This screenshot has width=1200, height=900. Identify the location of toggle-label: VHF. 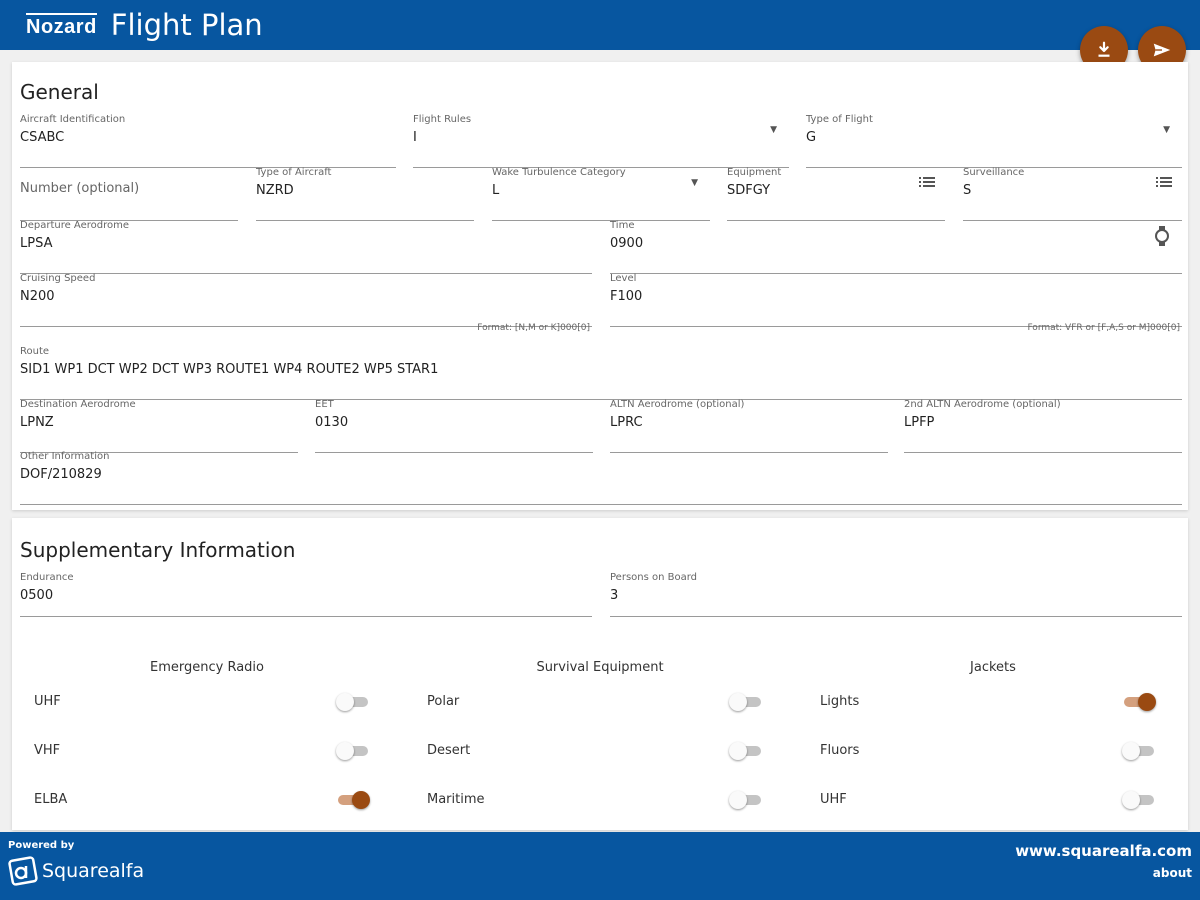
(47, 750).